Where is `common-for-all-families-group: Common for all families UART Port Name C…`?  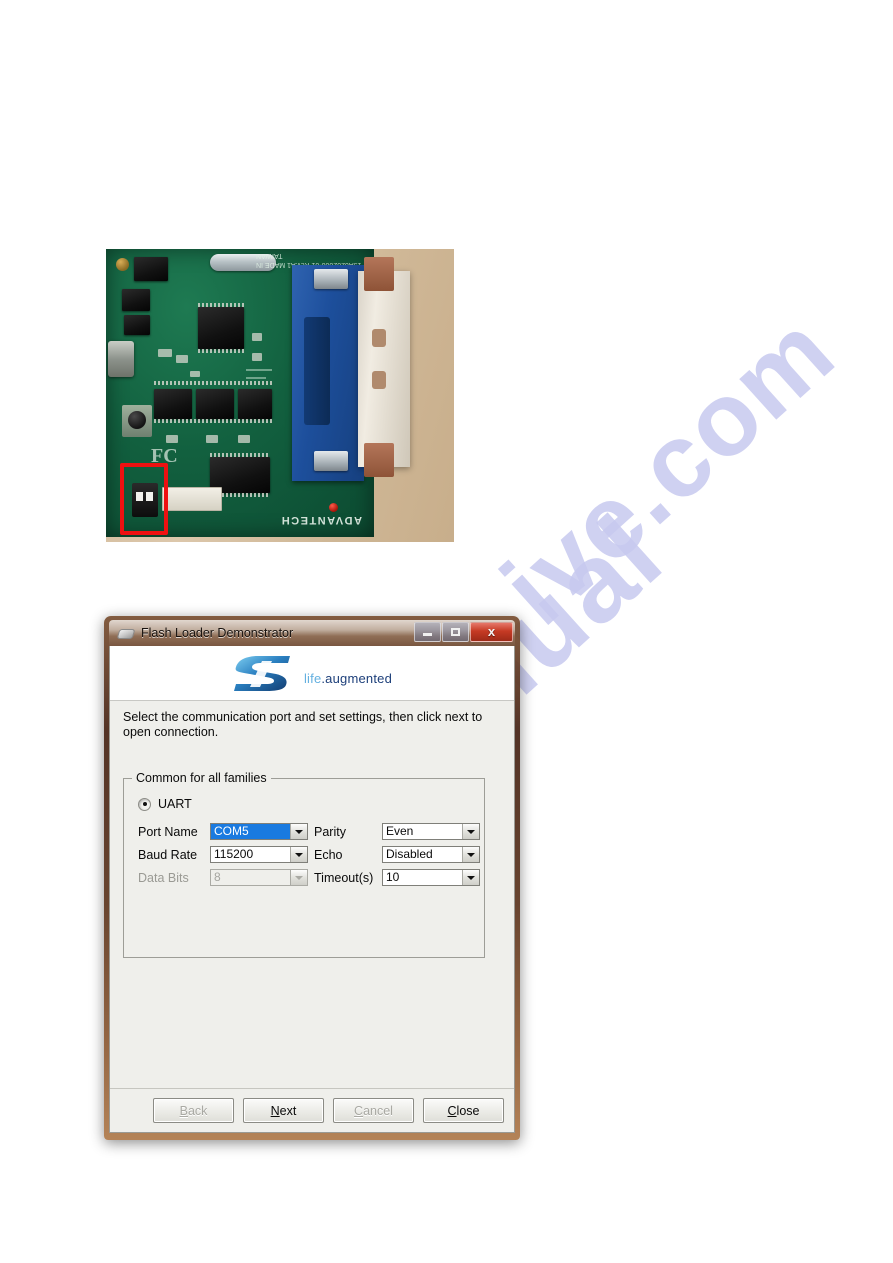 common-for-all-families-group: Common for all families UART Port Name C… is located at coordinates (304, 864).